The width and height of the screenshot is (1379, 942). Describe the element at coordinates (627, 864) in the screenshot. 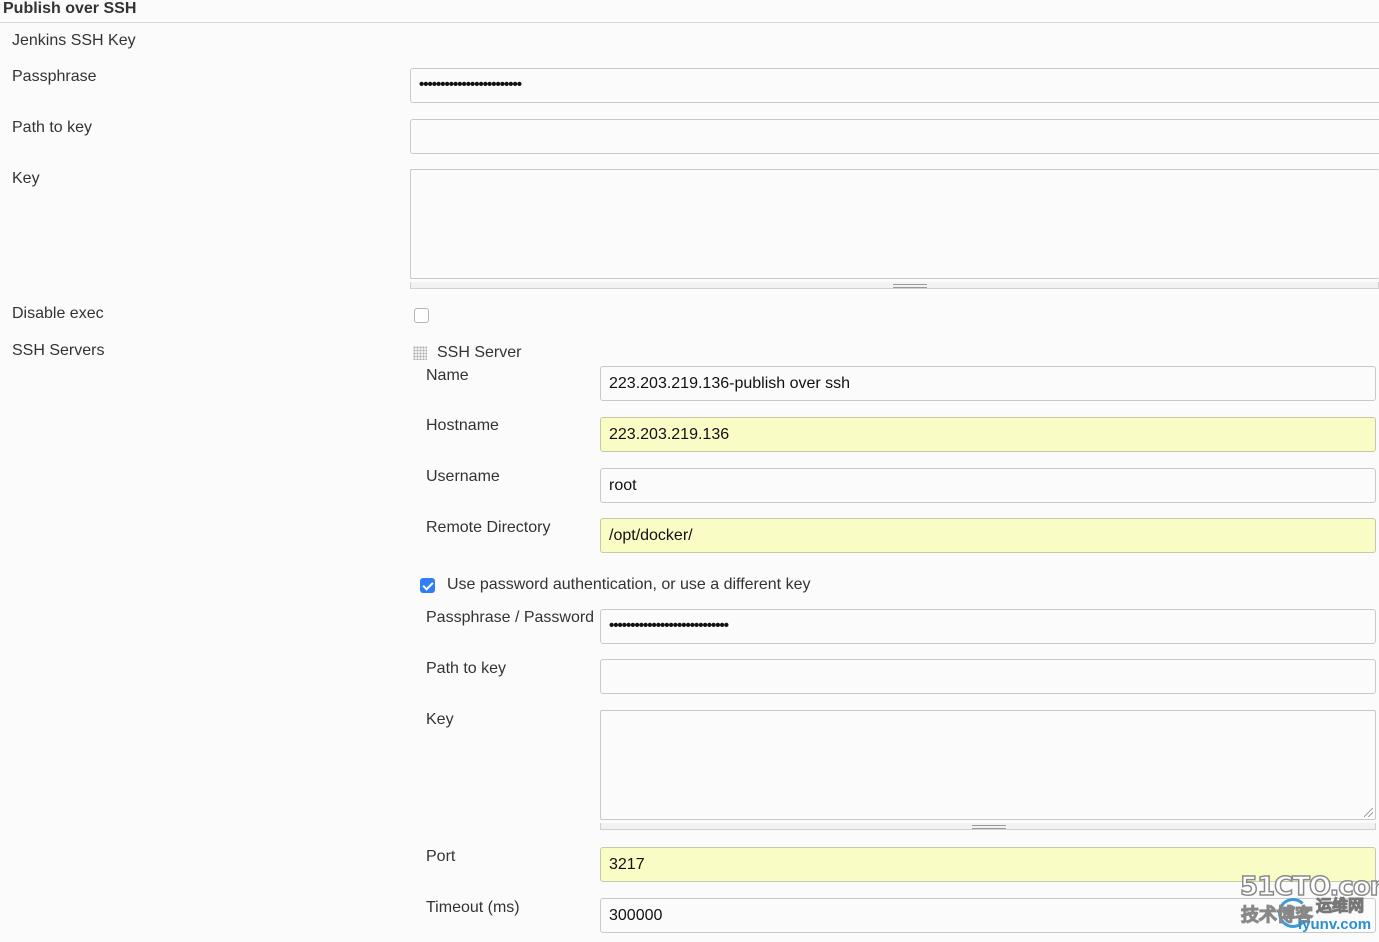

I see `port-value: 3217` at that location.